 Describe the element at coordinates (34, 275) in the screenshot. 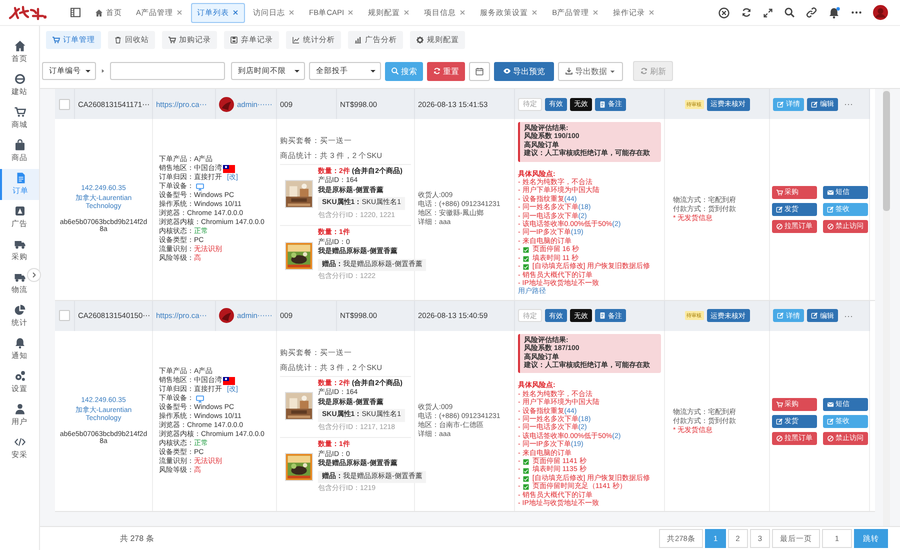

I see `chevron-icon` at that location.